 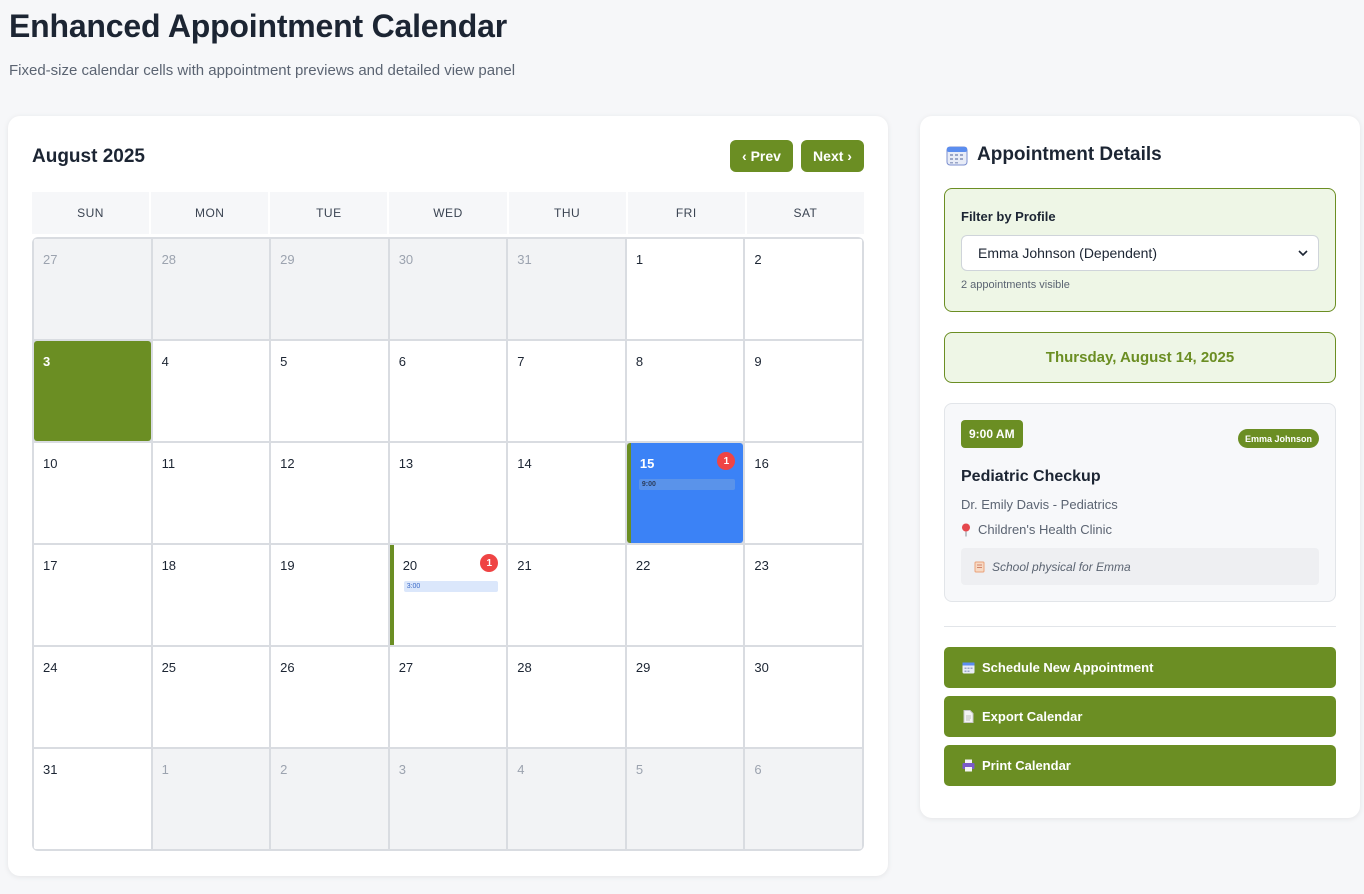 What do you see at coordinates (287, 565) in the screenshot?
I see `day-number: 19` at bounding box center [287, 565].